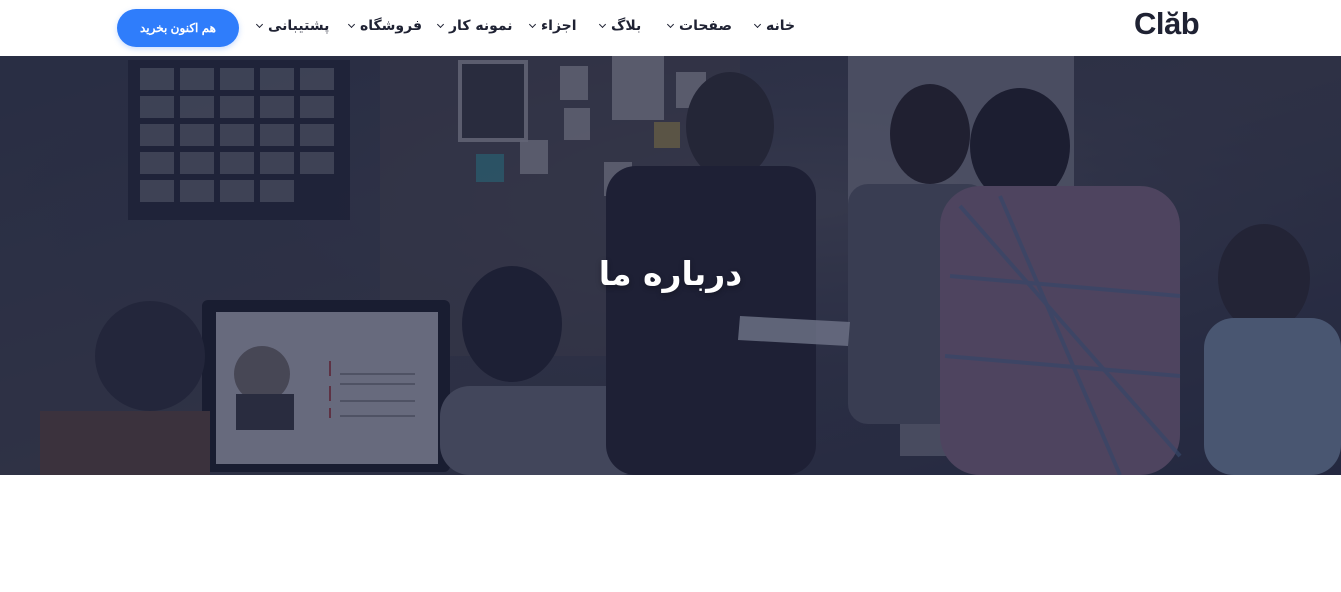 This screenshot has height=592, width=1341. Describe the element at coordinates (391, 26) in the screenshot. I see `nav-item-label: فروشگاه` at that location.